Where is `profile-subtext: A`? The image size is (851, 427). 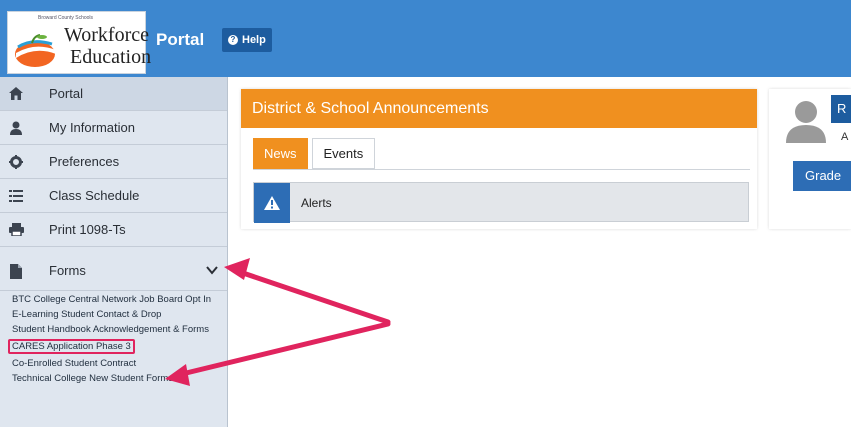 profile-subtext: A is located at coordinates (845, 137).